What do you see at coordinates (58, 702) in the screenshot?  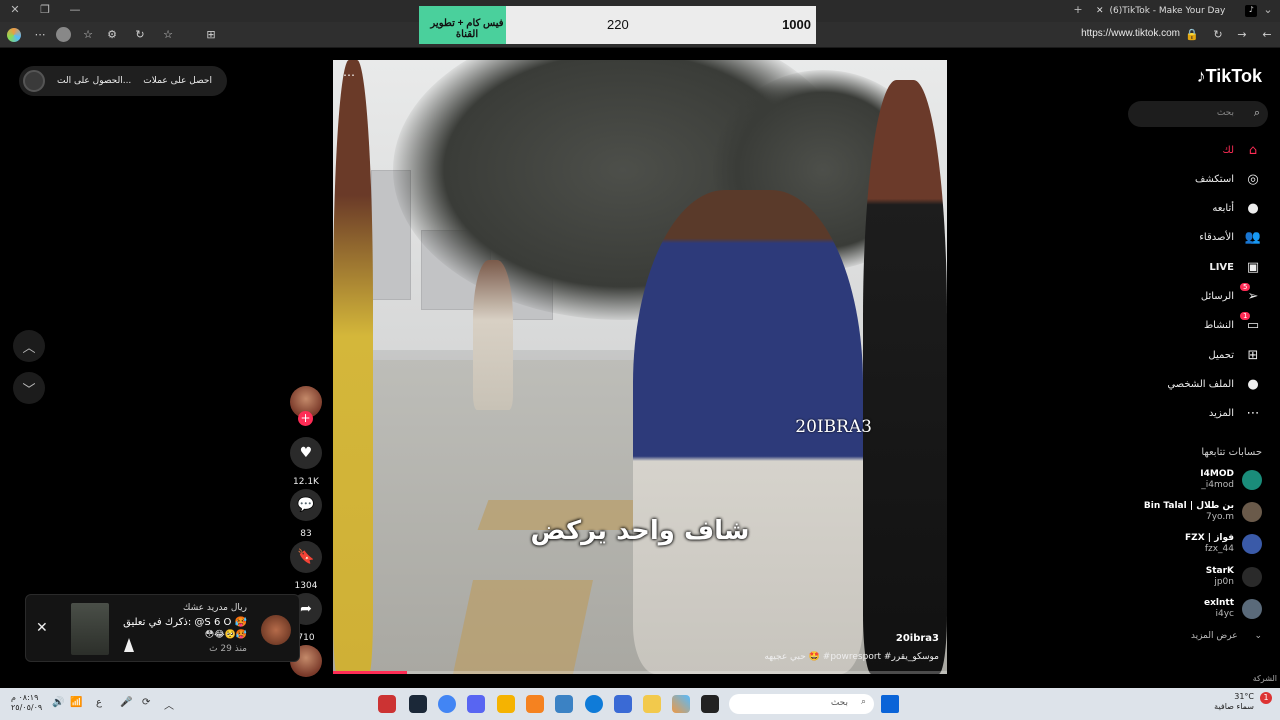 I see `volume-icon: 🔊` at bounding box center [58, 702].